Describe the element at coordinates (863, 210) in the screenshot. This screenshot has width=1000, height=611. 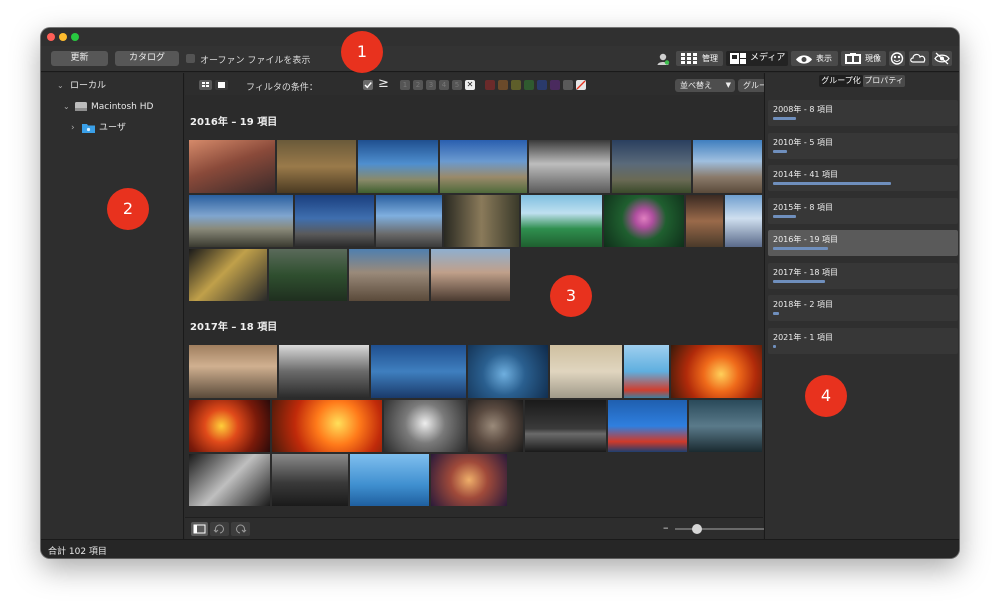
I see `group-row: 2015年 - 8 項目` at that location.